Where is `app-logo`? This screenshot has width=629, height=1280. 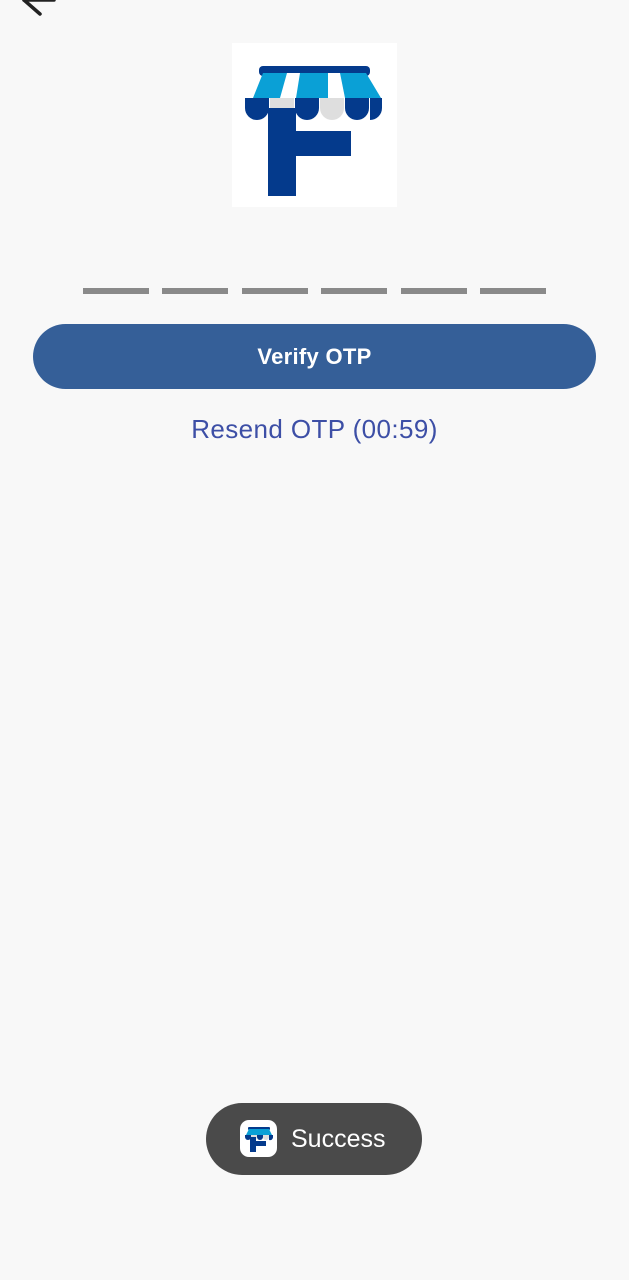
app-logo is located at coordinates (314, 125).